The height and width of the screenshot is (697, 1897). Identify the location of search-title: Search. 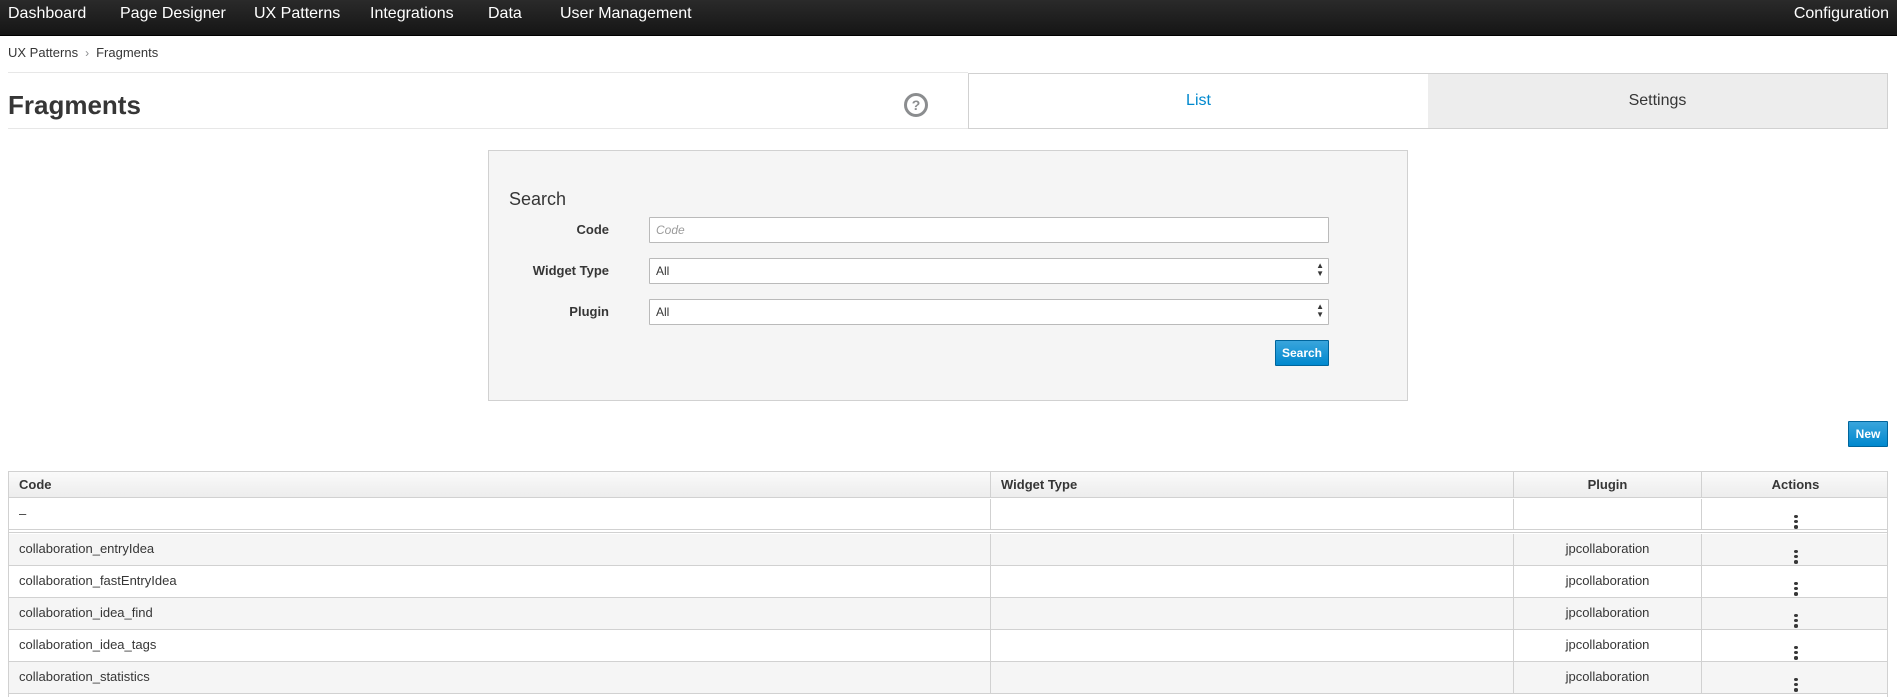
(538, 199).